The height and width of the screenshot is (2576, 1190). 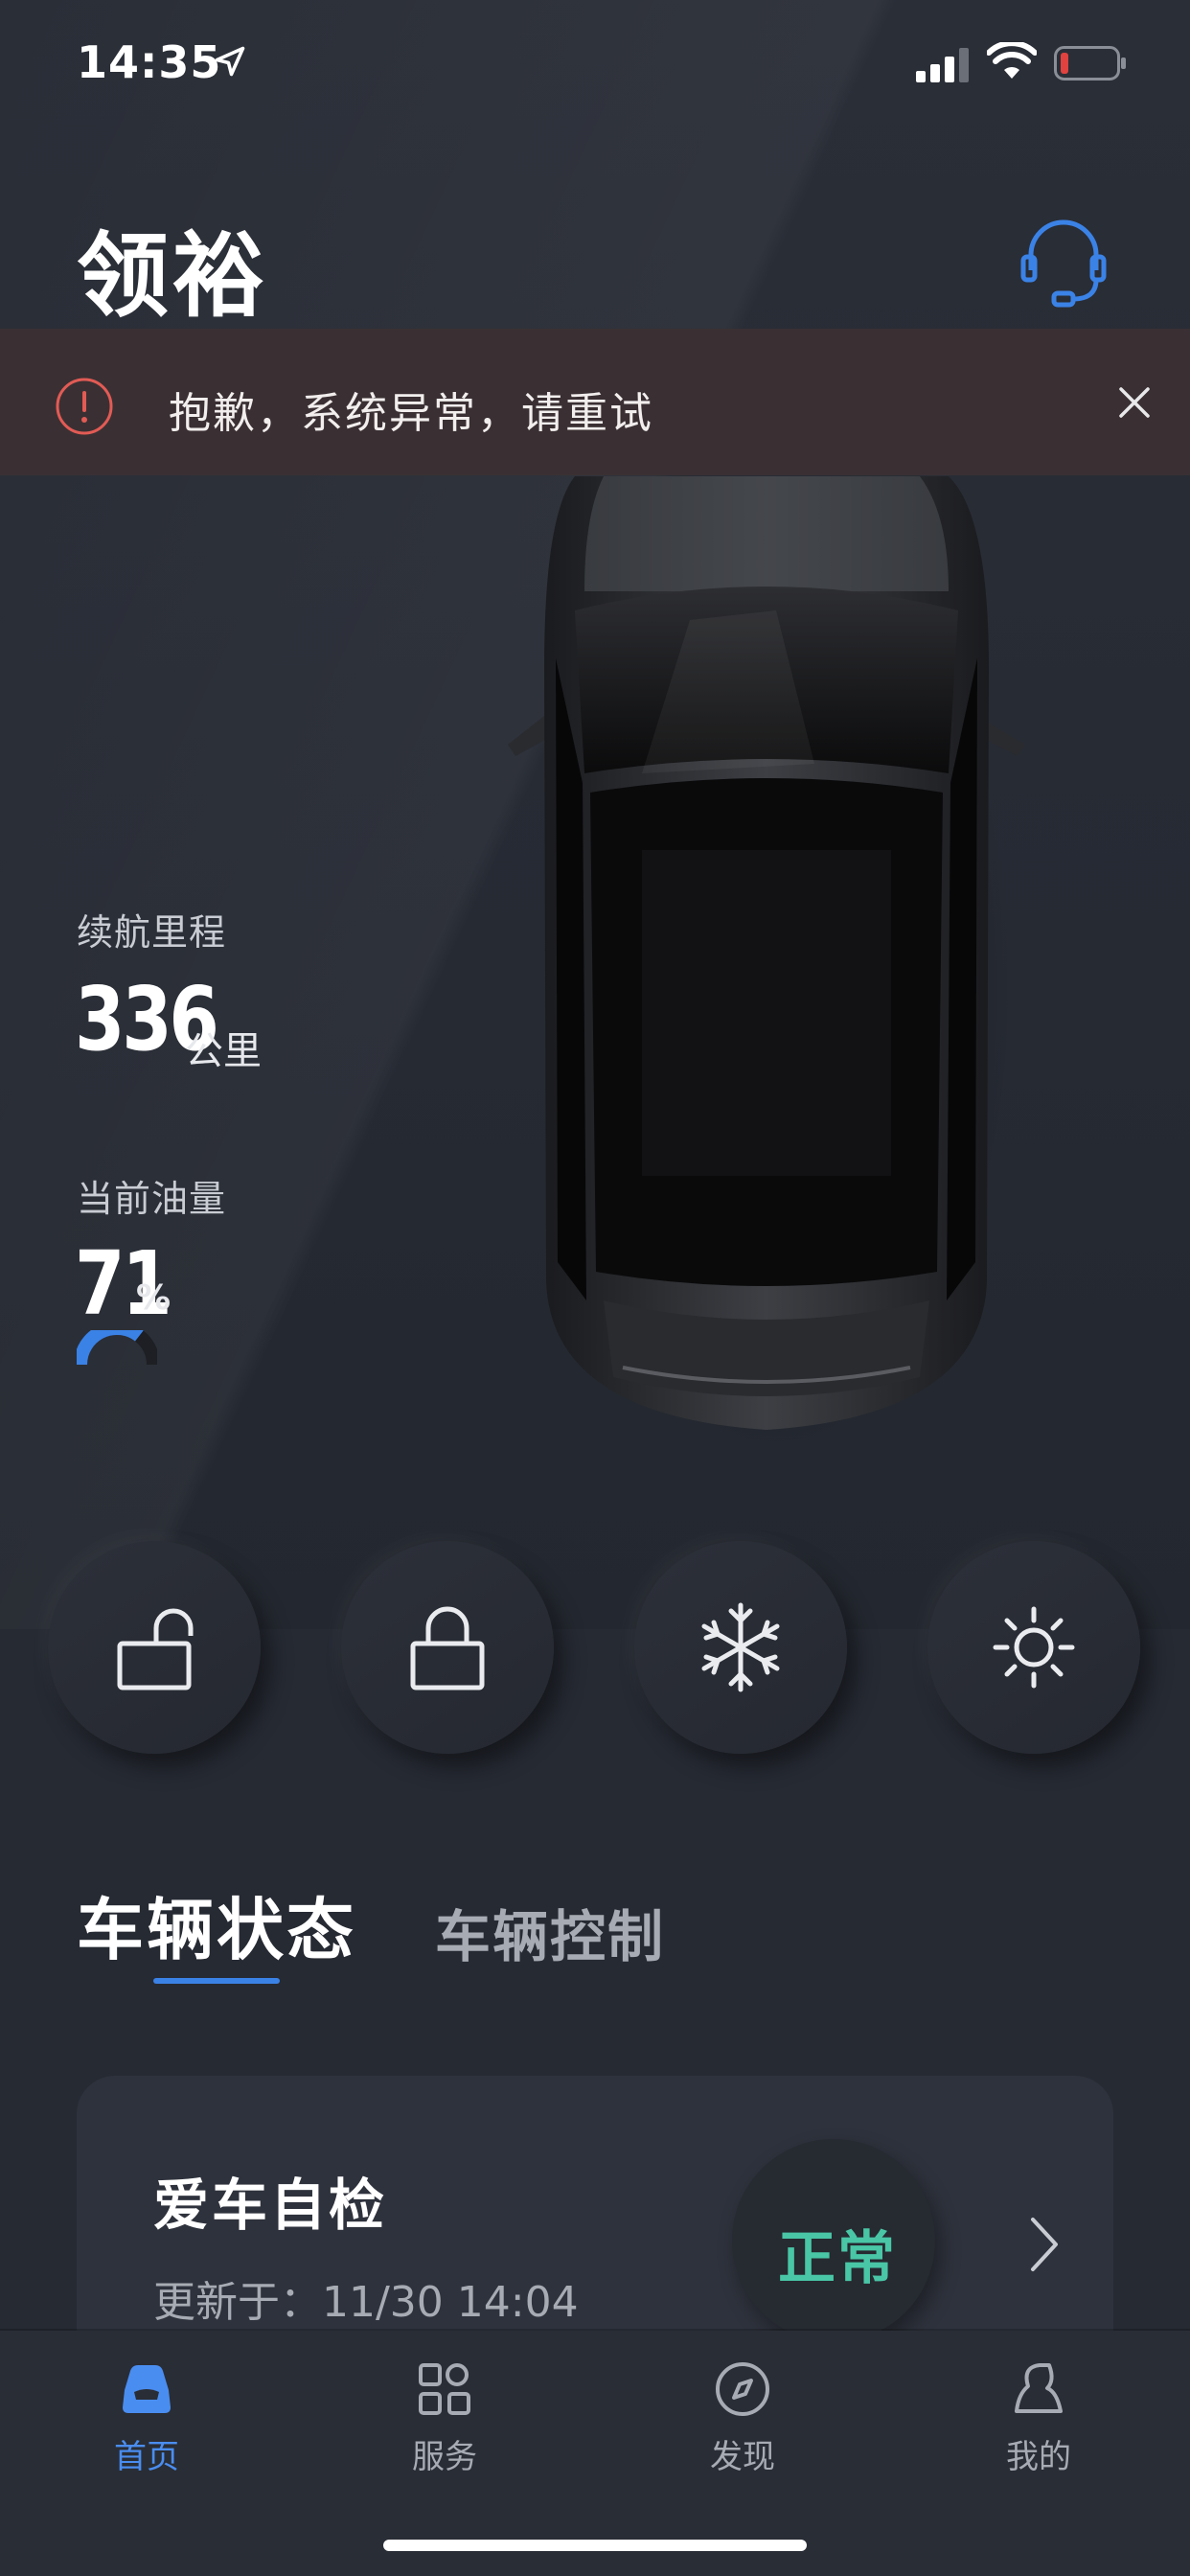 I want to click on headset-icon, so click(x=1064, y=263).